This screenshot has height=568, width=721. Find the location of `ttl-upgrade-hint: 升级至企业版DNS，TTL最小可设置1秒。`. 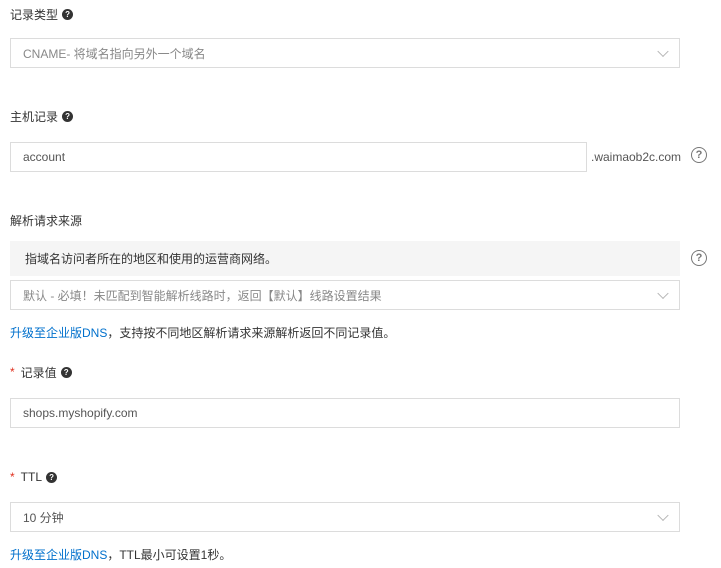

ttl-upgrade-hint: 升级至企业版DNS，TTL最小可设置1秒。 is located at coordinates (120, 554).